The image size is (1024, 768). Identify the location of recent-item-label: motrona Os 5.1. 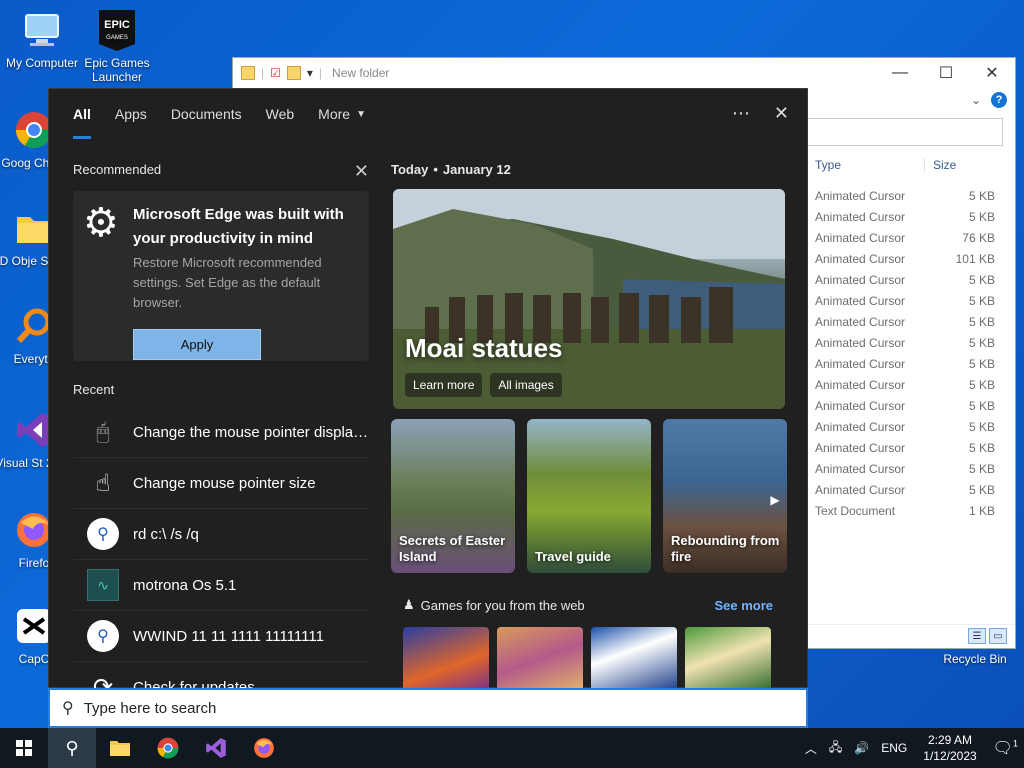
(185, 585).